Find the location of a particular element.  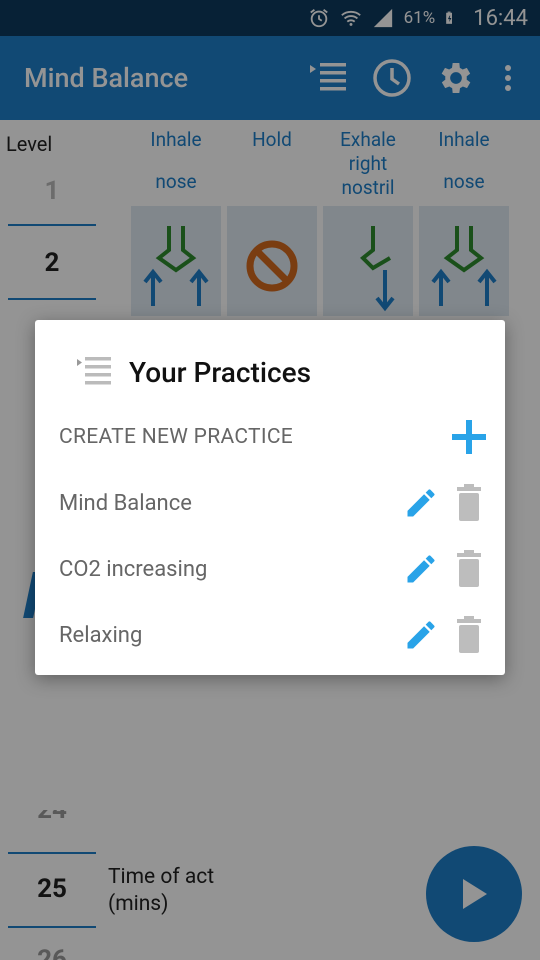

plus-icon is located at coordinates (469, 437).